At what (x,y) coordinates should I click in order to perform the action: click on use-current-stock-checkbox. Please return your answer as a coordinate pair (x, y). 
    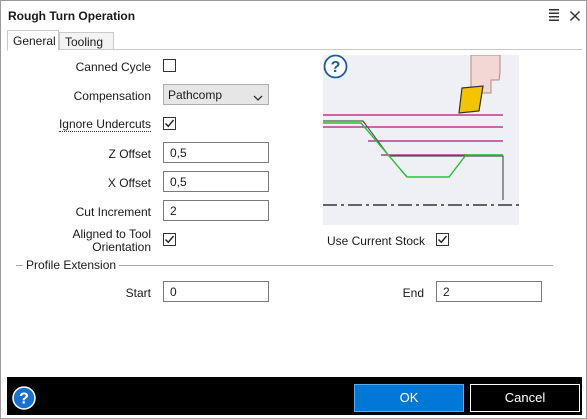
    Looking at the image, I should click on (442, 239).